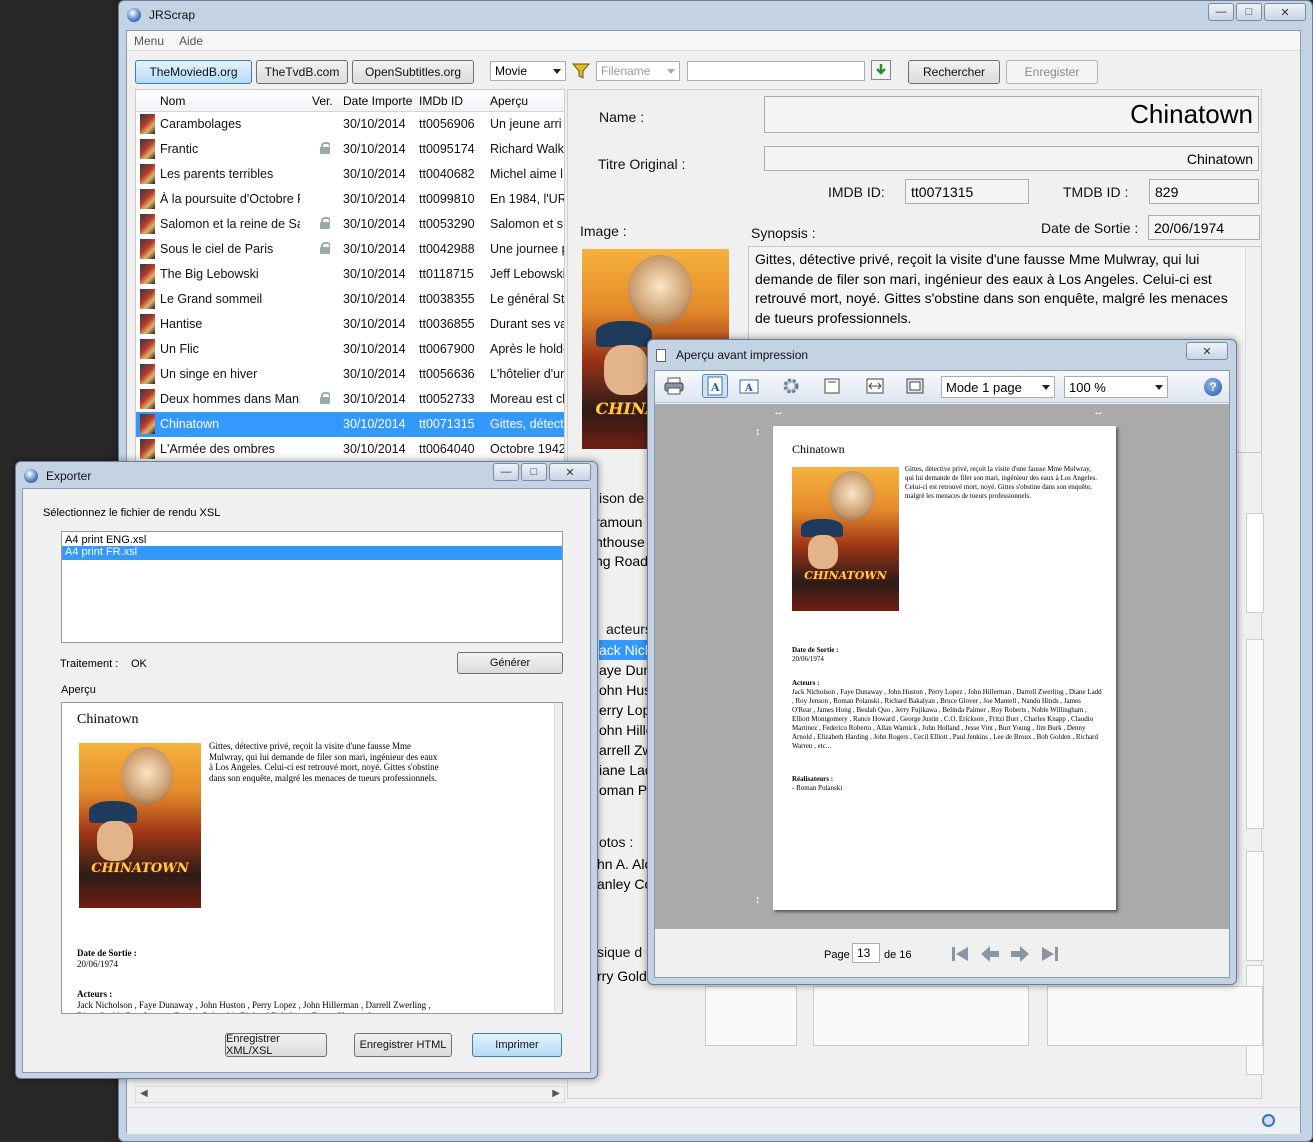 The image size is (1313, 1142). Describe the element at coordinates (1204, 191) in the screenshot. I see `tmdb-field: 829` at that location.